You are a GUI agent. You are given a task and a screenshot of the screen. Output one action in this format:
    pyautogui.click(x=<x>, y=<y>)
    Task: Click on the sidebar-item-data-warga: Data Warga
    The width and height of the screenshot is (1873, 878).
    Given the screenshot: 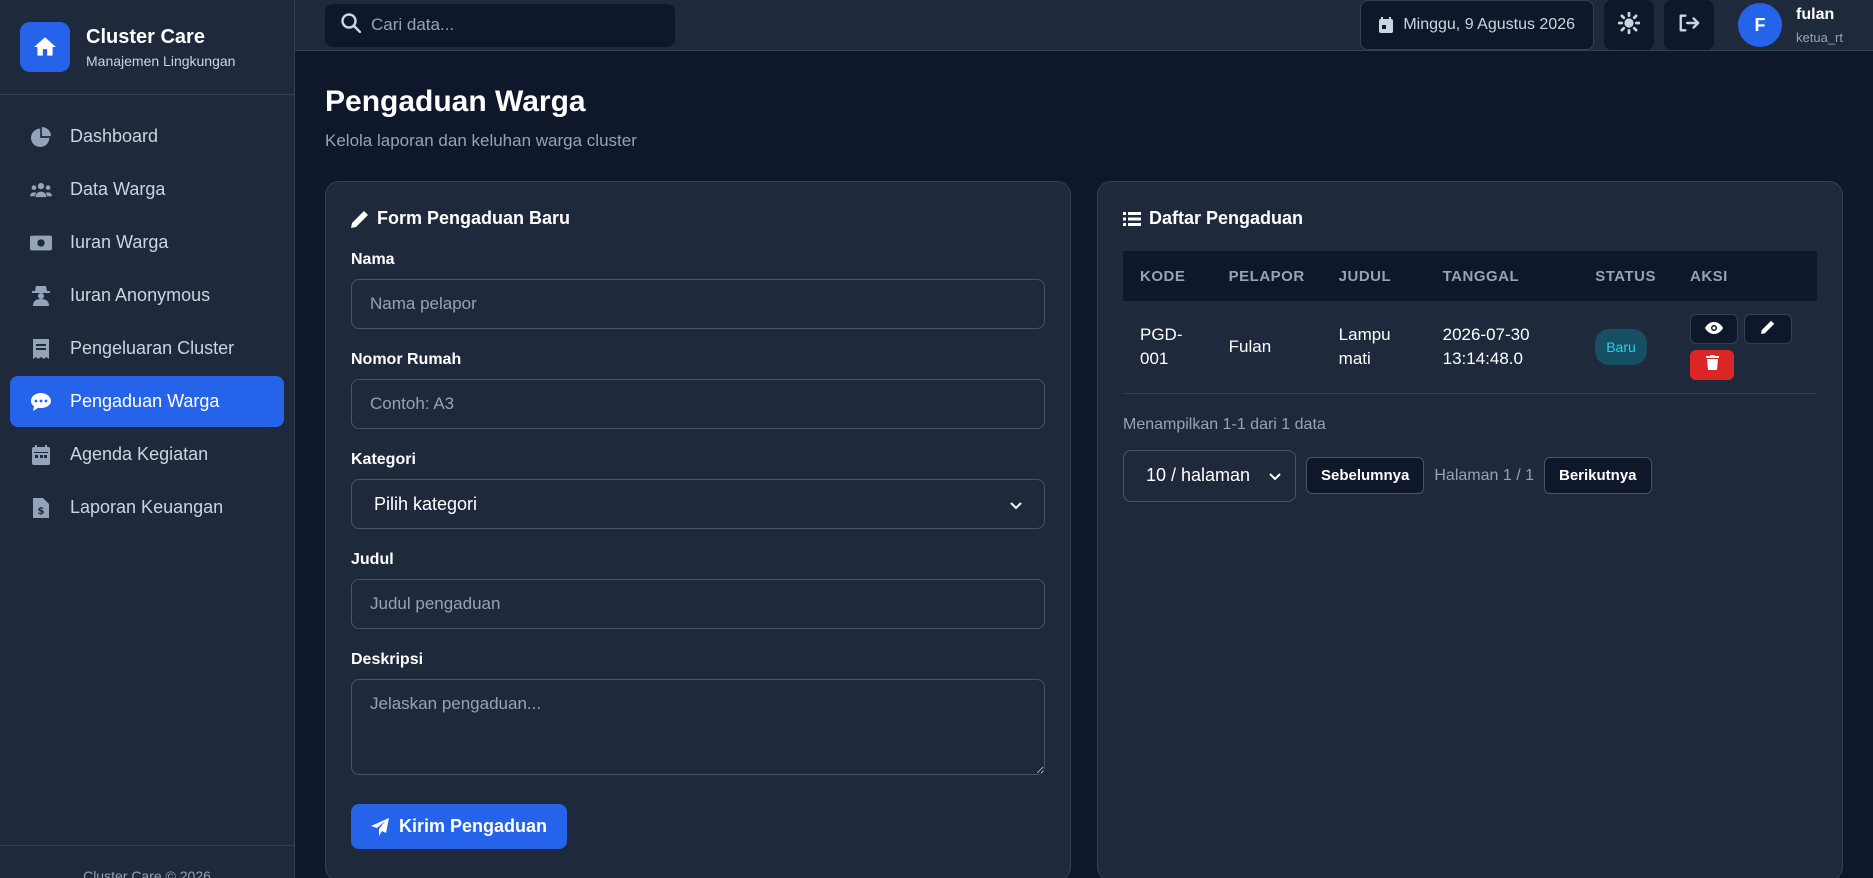 What is the action you would take?
    pyautogui.click(x=147, y=189)
    